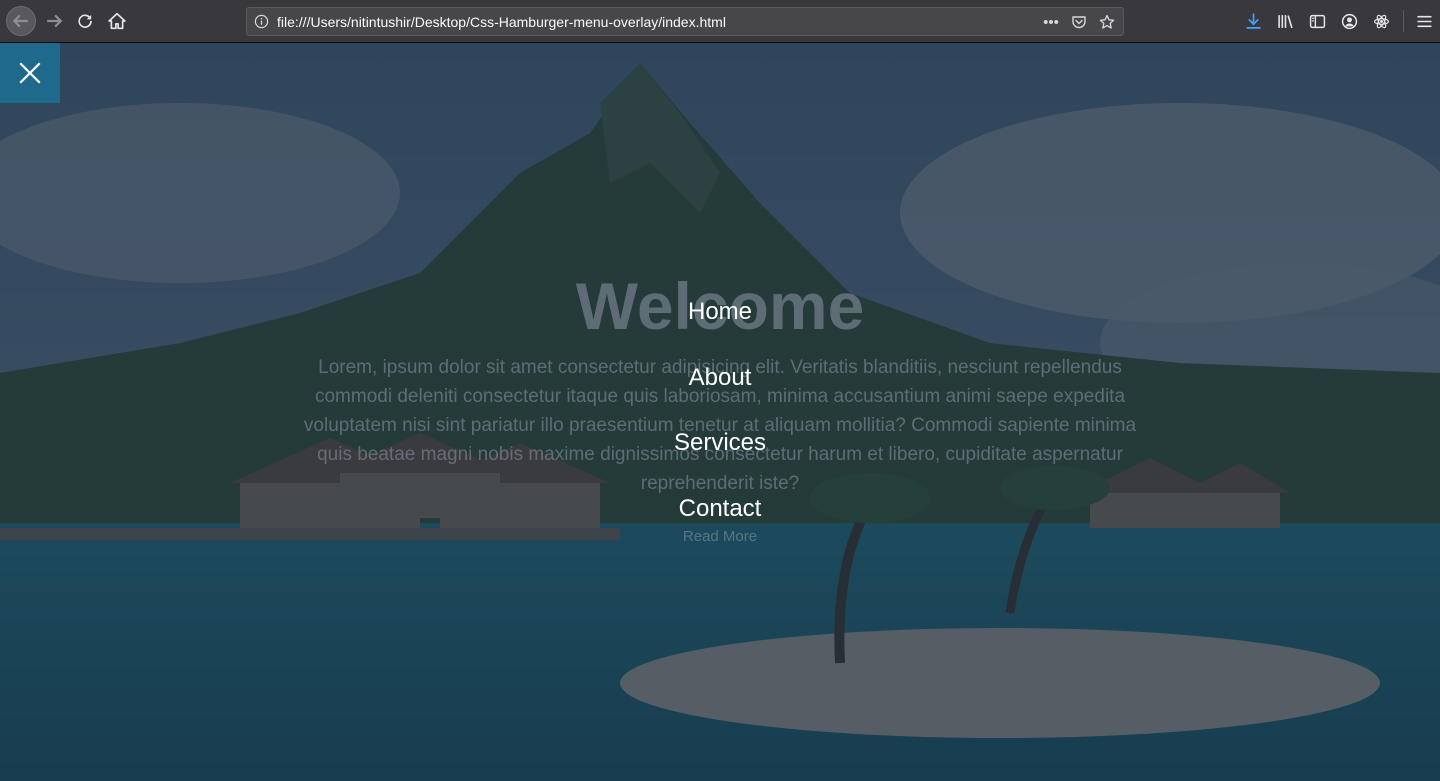 This screenshot has width=1440, height=781. Describe the element at coordinates (720, 509) in the screenshot. I see `menu-link-contact: Contact` at that location.